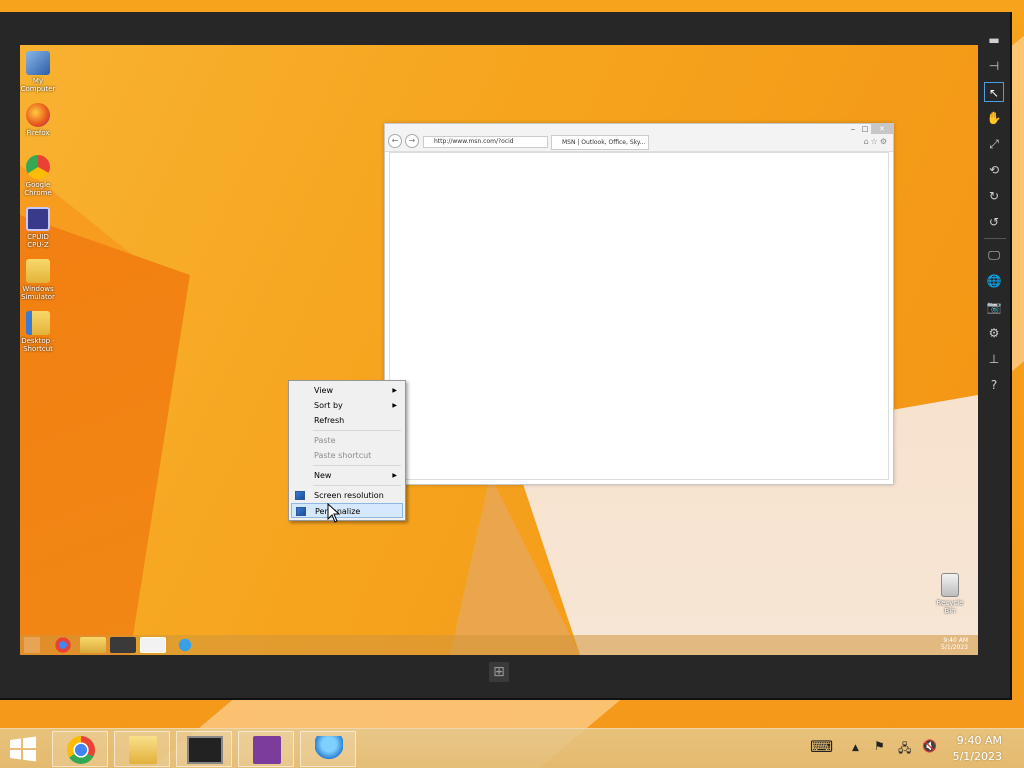 The image size is (1024, 768). I want to click on rotate-counterclockwise-icon: ↺, so click(994, 222).